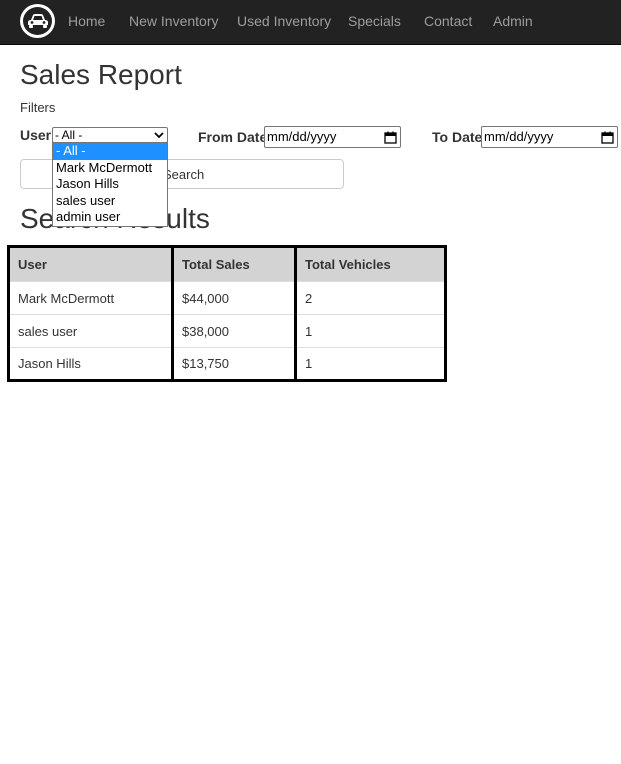 The image size is (621, 764). Describe the element at coordinates (90, 364) in the screenshot. I see `cell-user: Jason Hills` at that location.